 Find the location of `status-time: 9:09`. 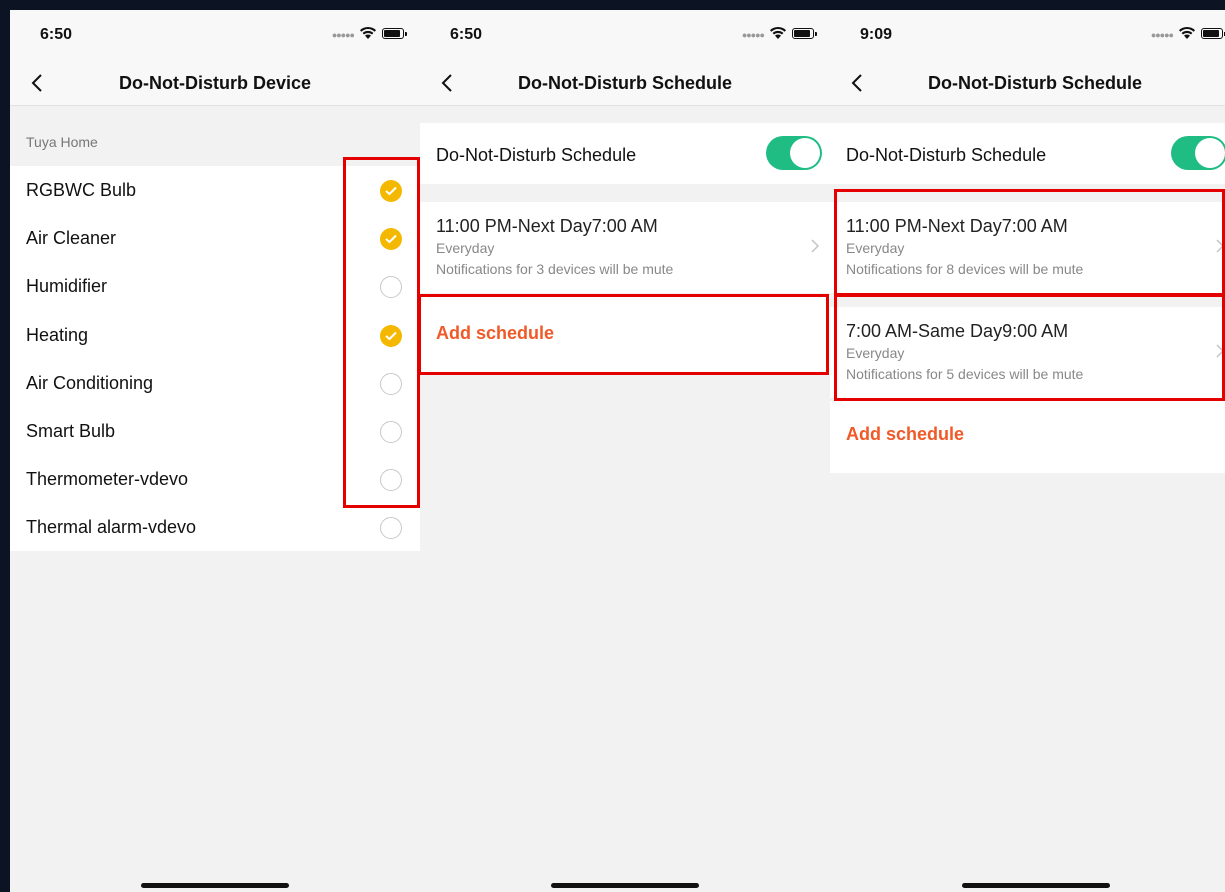

status-time: 9:09 is located at coordinates (876, 34).